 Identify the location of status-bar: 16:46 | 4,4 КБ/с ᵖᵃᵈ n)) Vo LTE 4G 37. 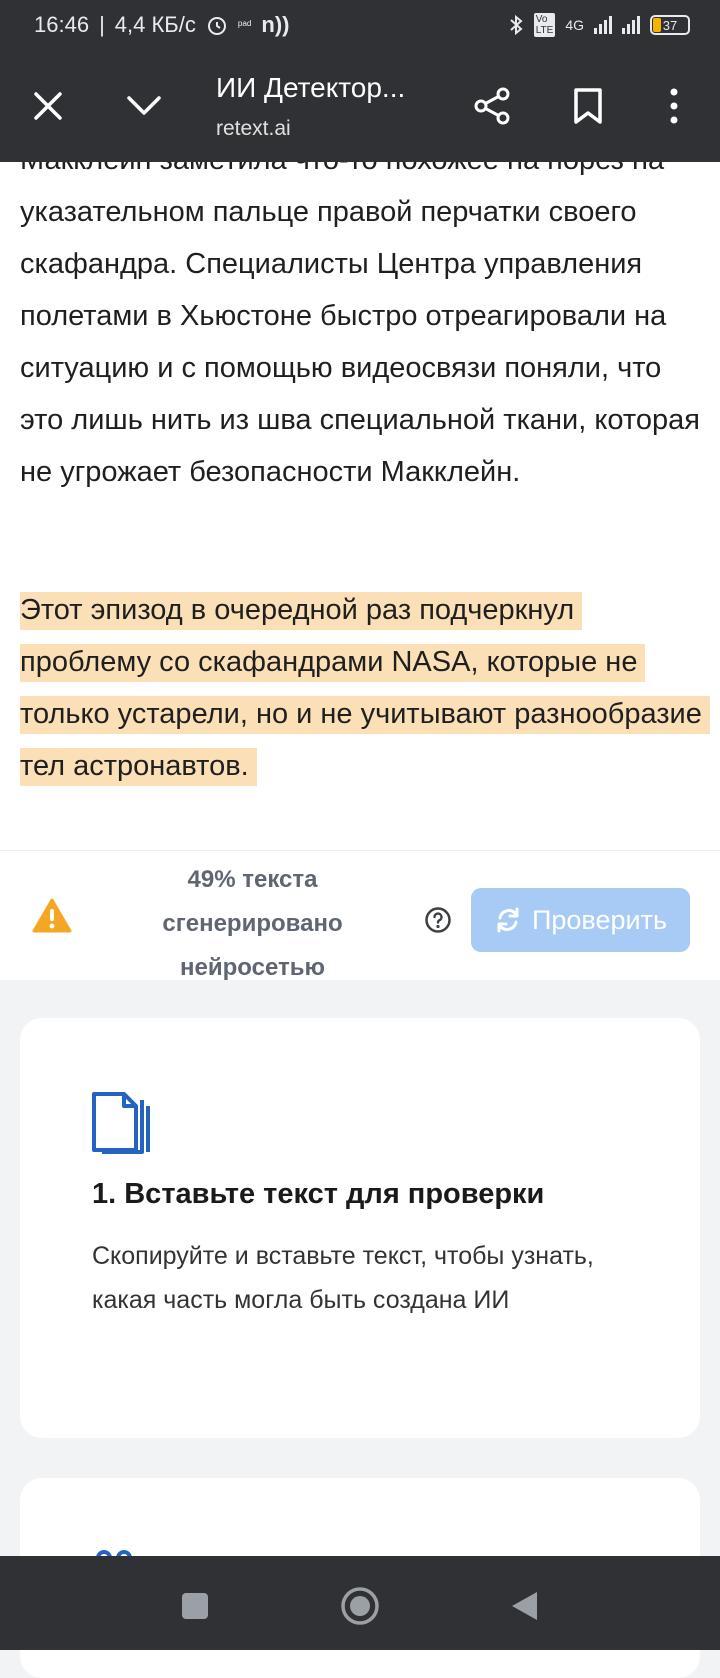
(360, 25).